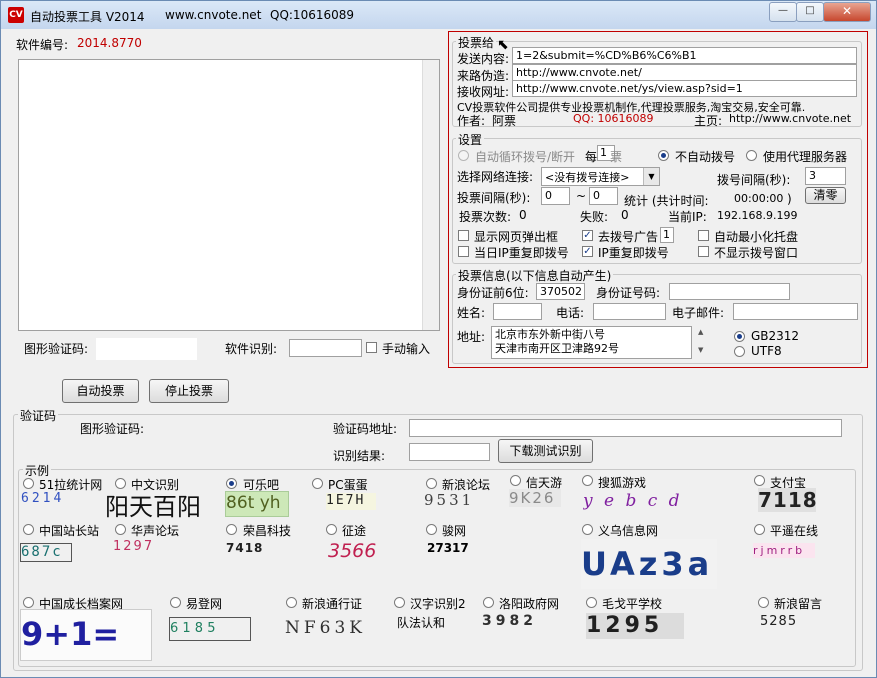 The height and width of the screenshot is (678, 877). I want to click on close-button: ✕, so click(847, 12).